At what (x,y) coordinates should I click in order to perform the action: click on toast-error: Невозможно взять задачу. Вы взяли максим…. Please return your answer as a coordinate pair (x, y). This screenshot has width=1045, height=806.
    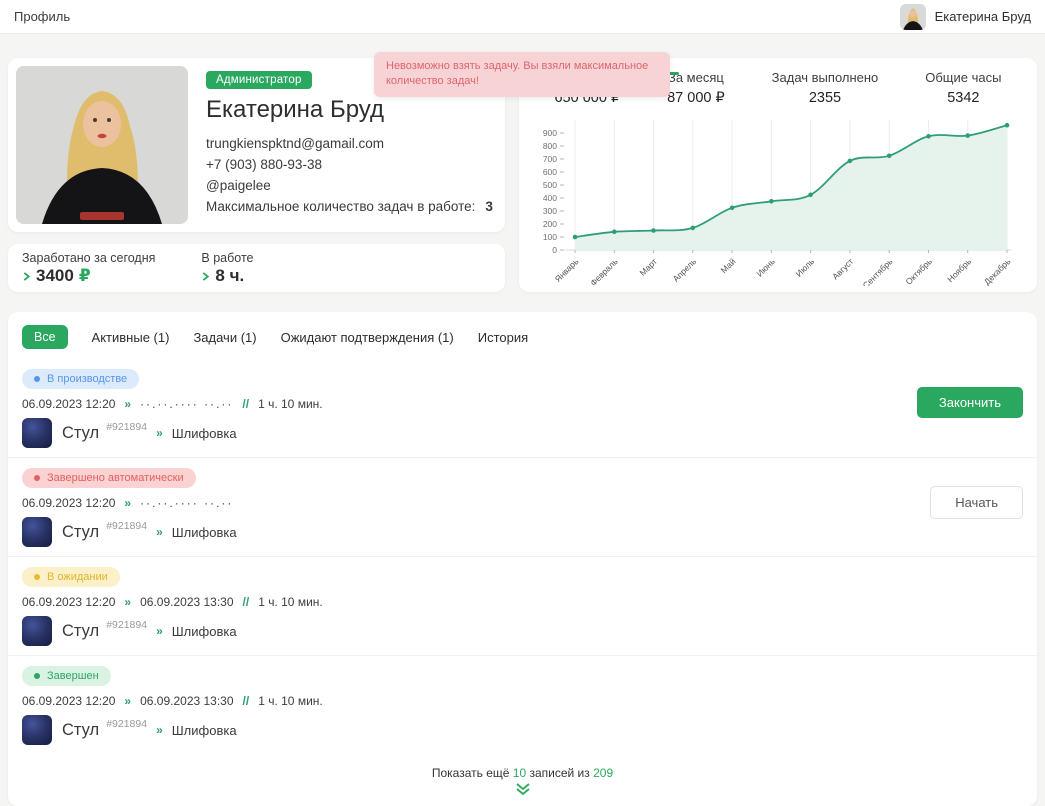
    Looking at the image, I should click on (522, 74).